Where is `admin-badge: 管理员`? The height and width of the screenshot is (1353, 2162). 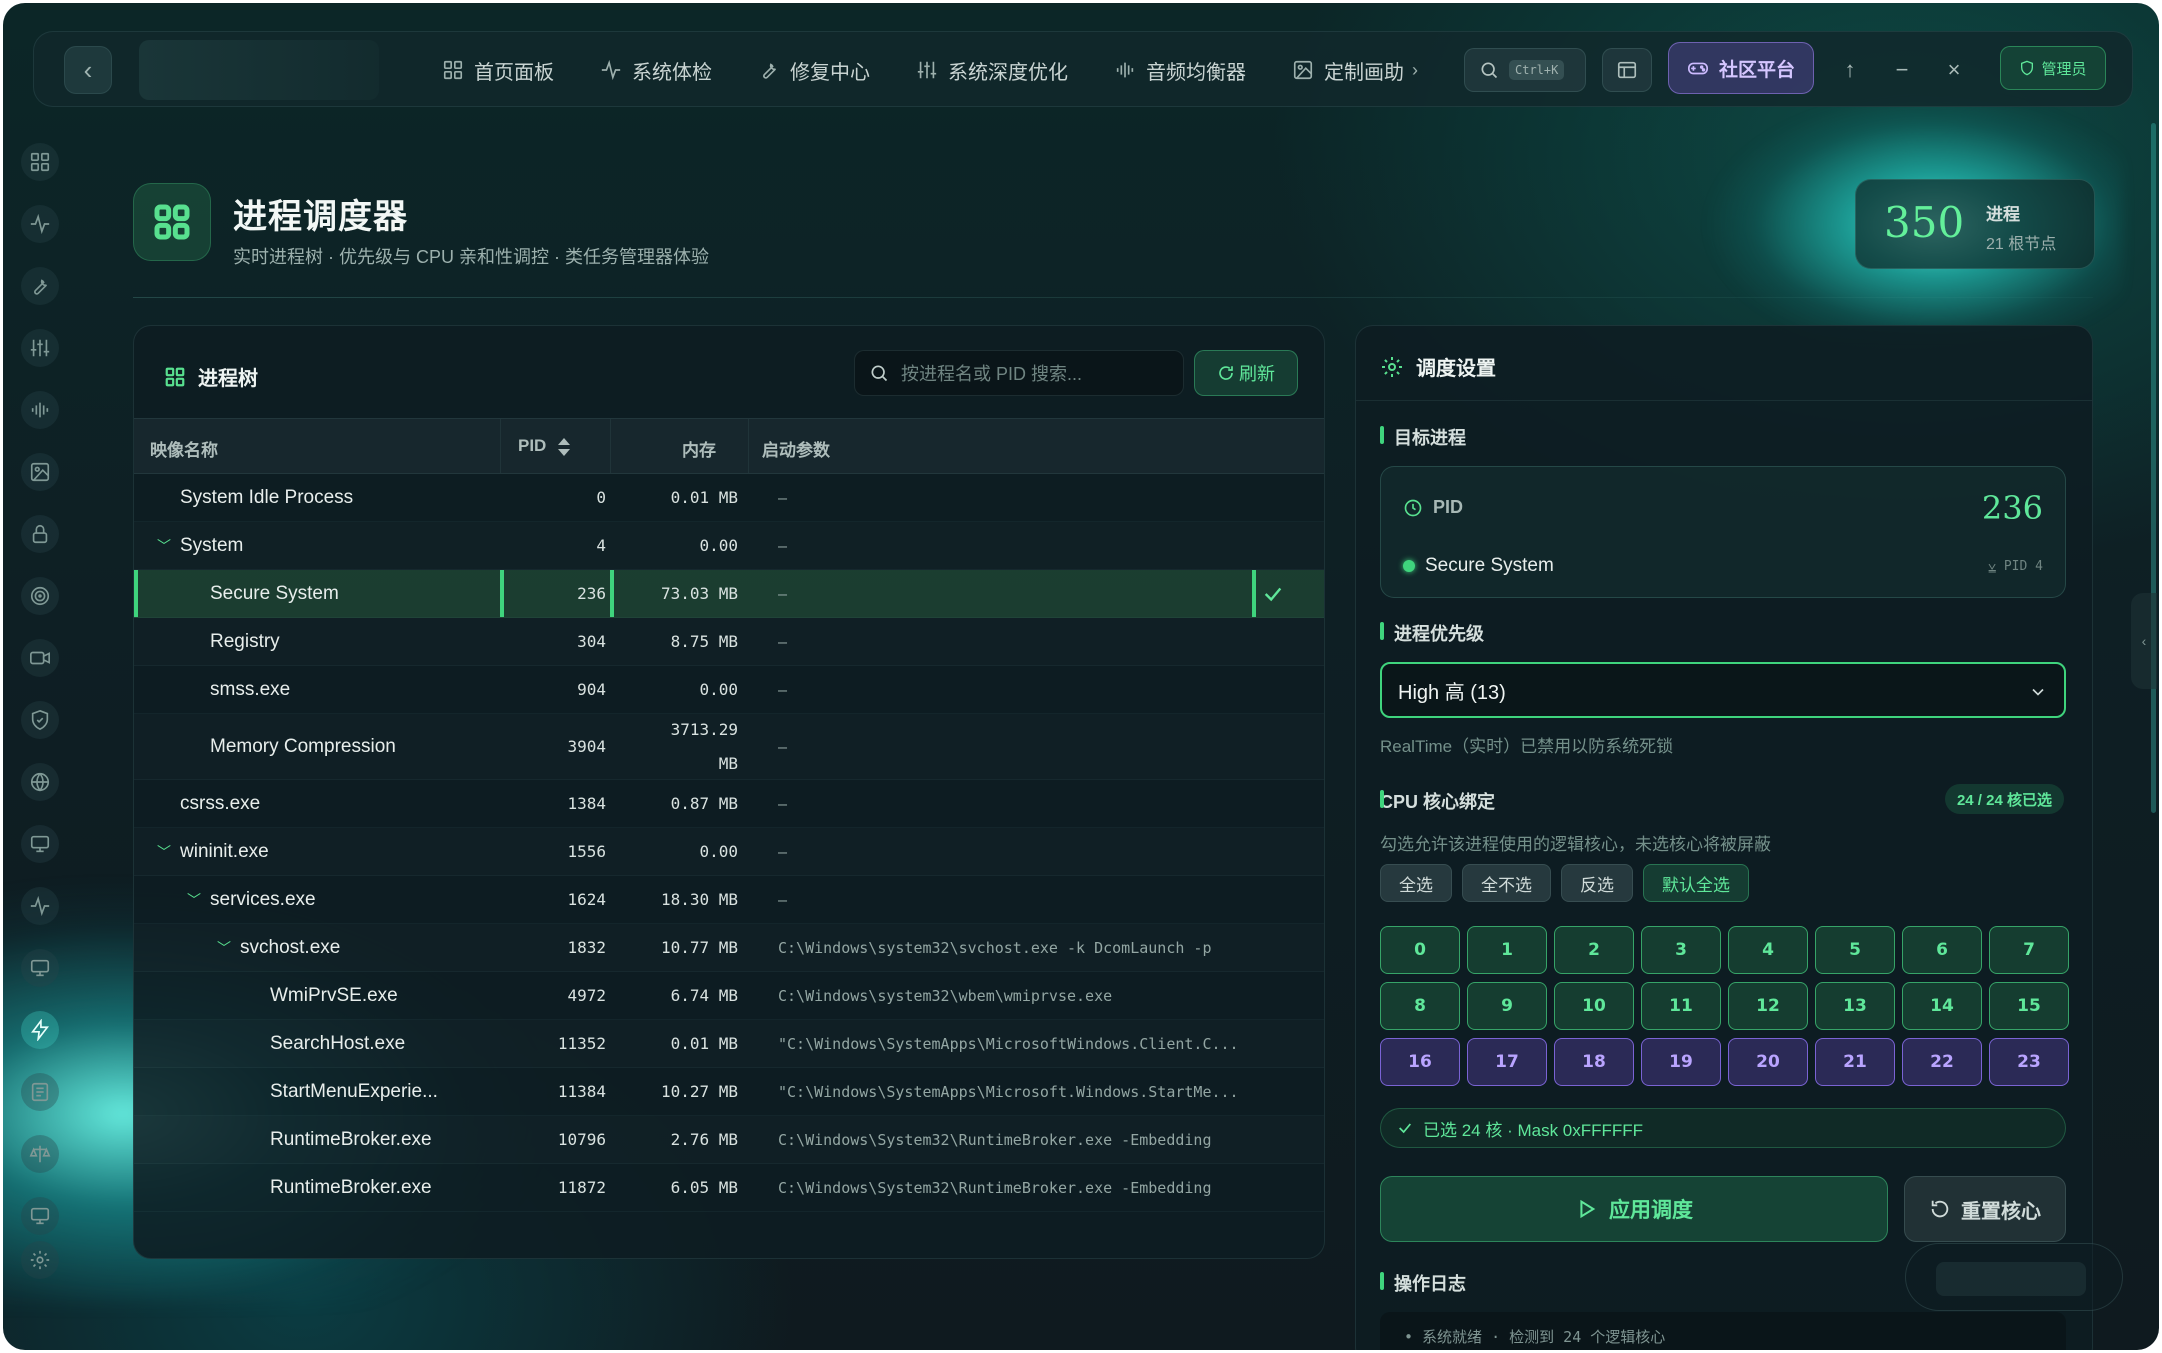 admin-badge: 管理员 is located at coordinates (2053, 68).